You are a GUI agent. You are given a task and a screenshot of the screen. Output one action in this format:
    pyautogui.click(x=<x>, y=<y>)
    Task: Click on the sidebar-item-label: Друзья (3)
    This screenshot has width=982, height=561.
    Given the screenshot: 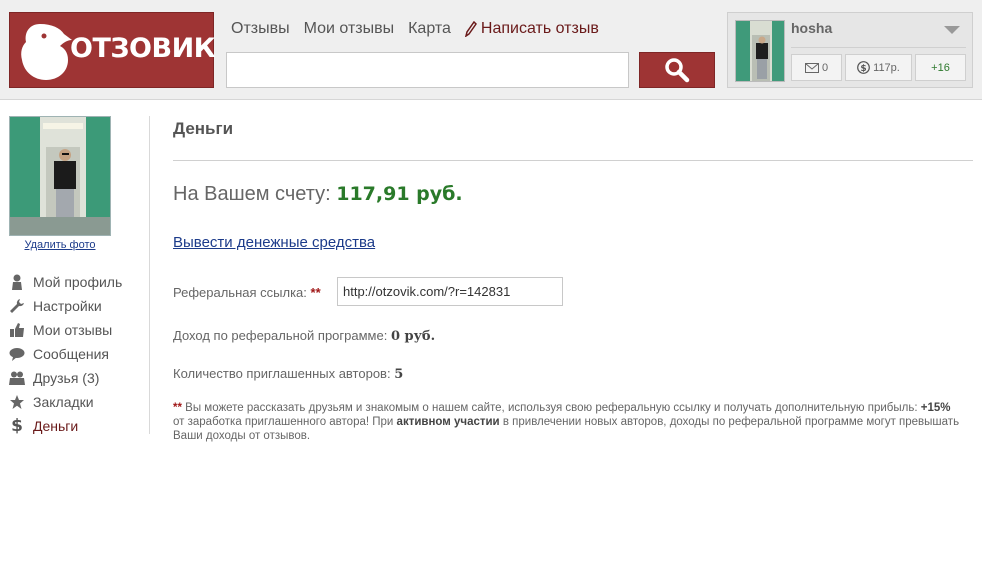 What is the action you would take?
    pyautogui.click(x=66, y=378)
    